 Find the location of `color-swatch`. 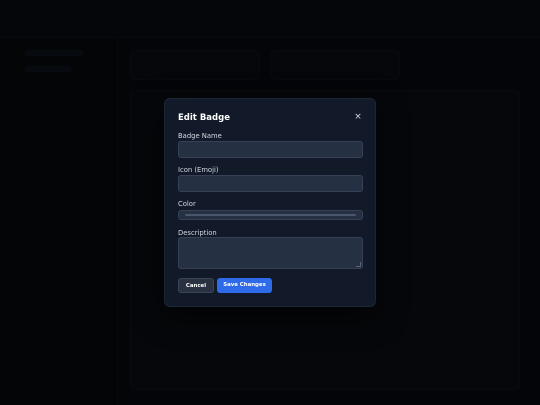

color-swatch is located at coordinates (270, 215).